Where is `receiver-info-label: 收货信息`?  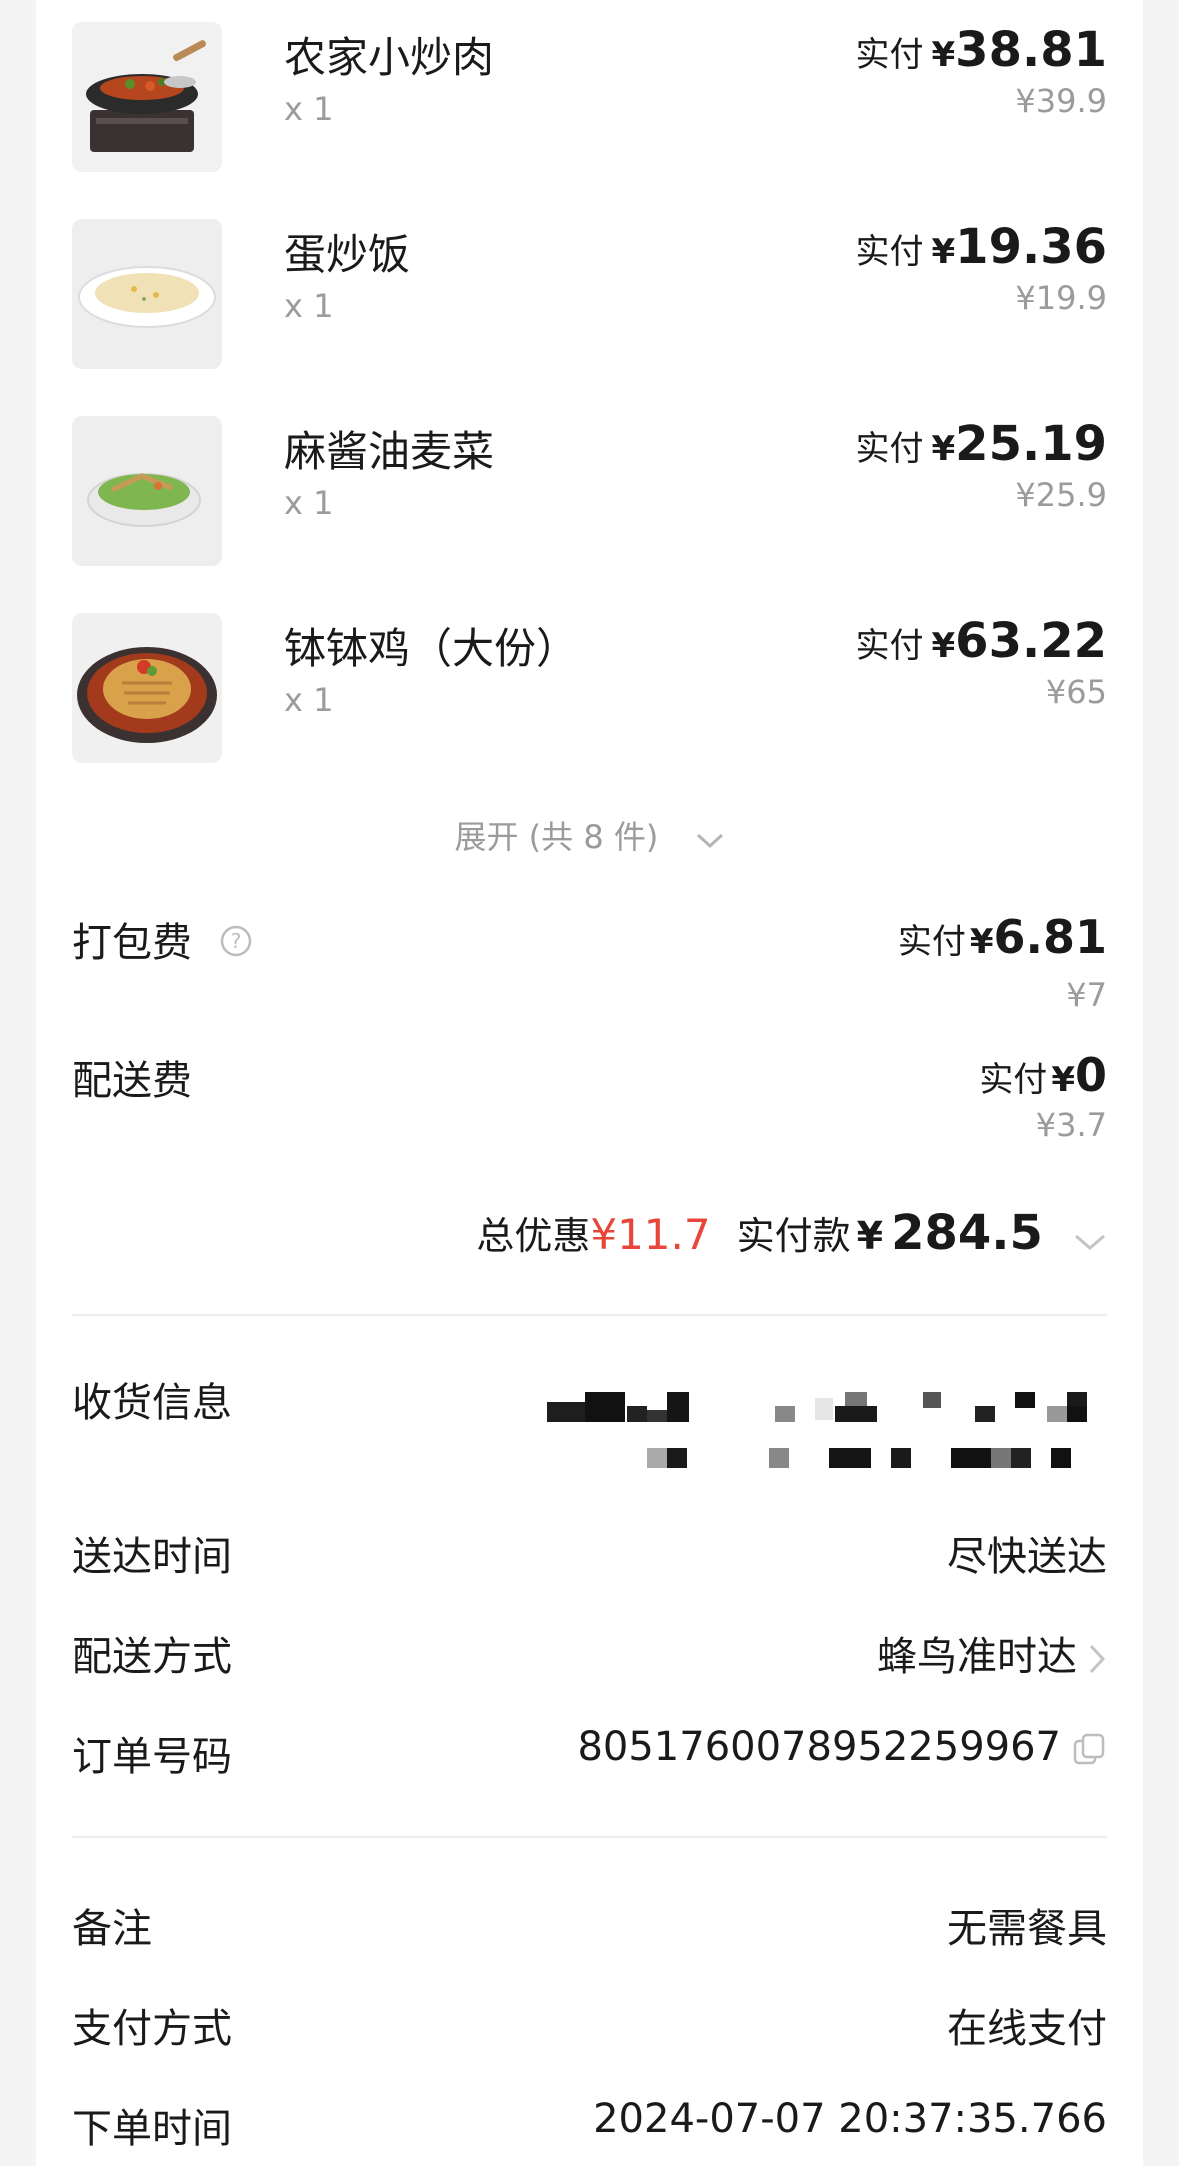 receiver-info-label: 收货信息 is located at coordinates (152, 1403).